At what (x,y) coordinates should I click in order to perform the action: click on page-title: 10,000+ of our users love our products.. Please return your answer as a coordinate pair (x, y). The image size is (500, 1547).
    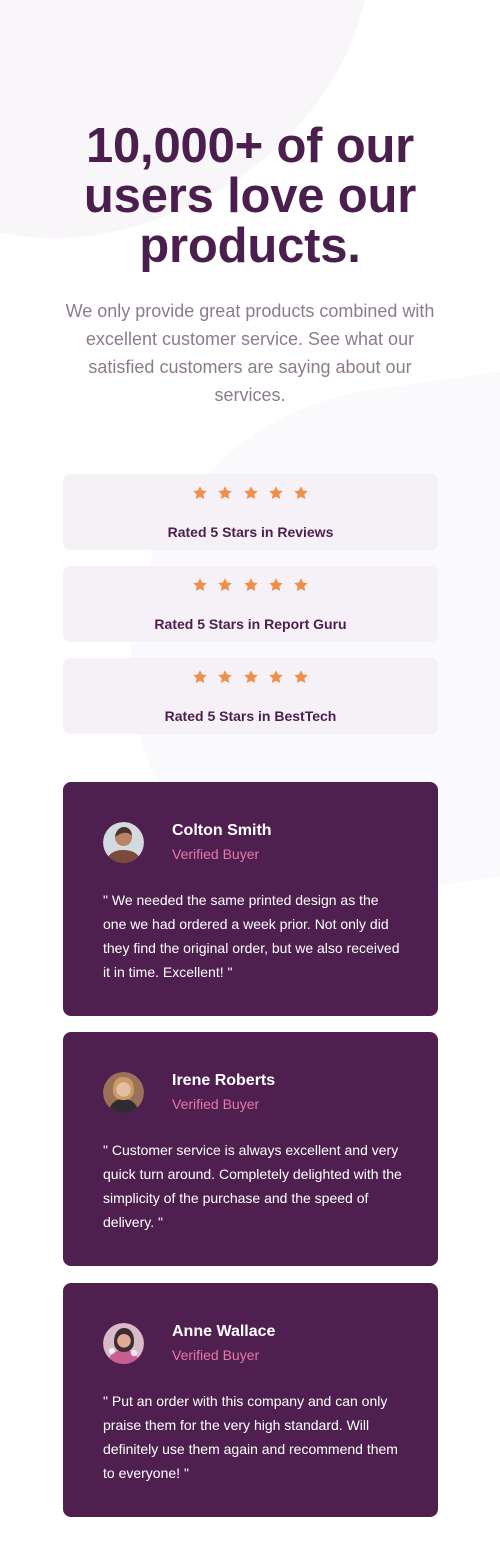
    Looking at the image, I should click on (250, 196).